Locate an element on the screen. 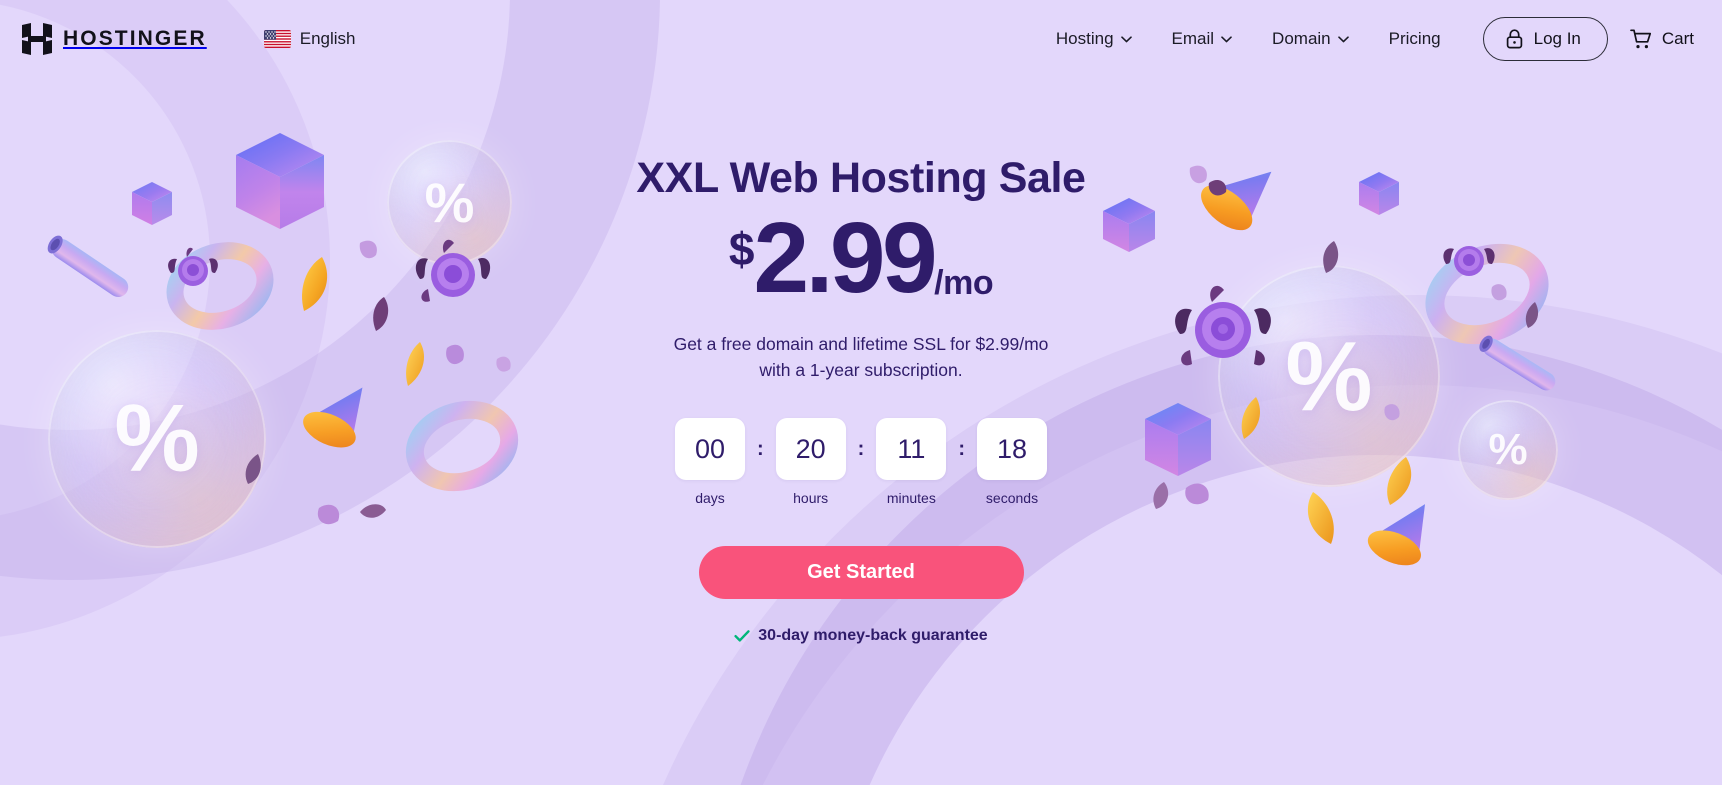  percent-bubble-large-right: % is located at coordinates (1329, 376).